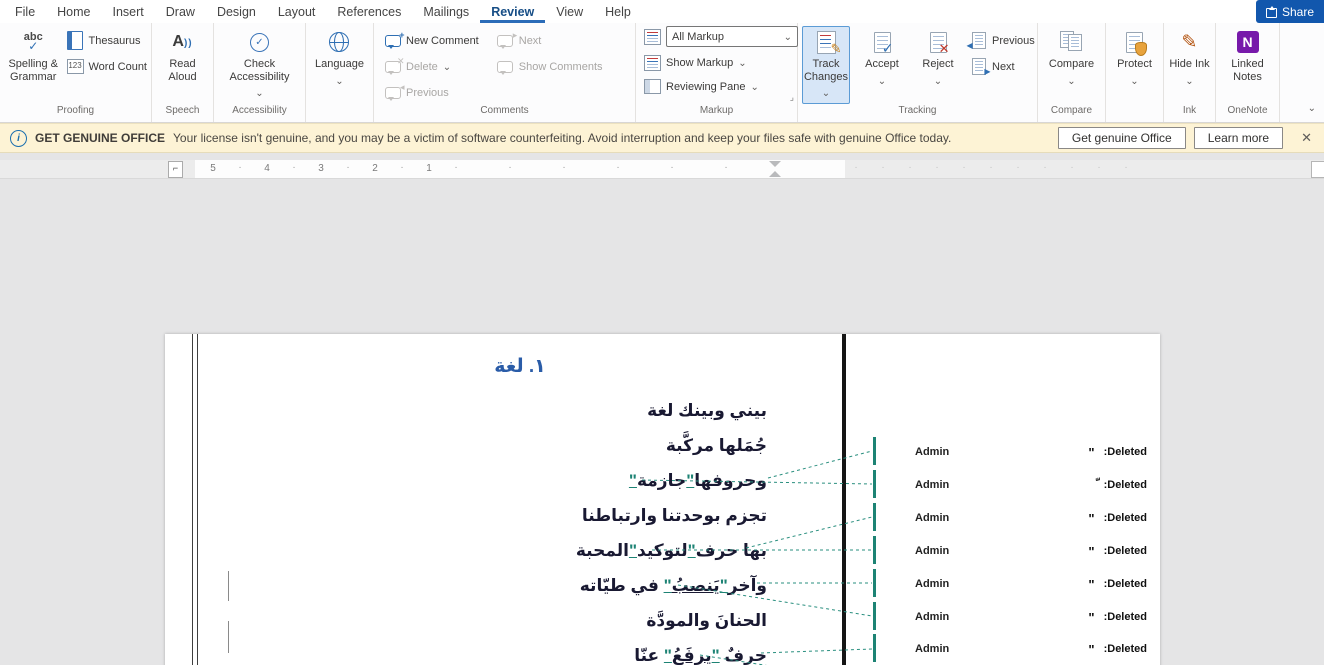 The height and width of the screenshot is (665, 1324). I want to click on show-markup-label: Show Markup, so click(700, 62).